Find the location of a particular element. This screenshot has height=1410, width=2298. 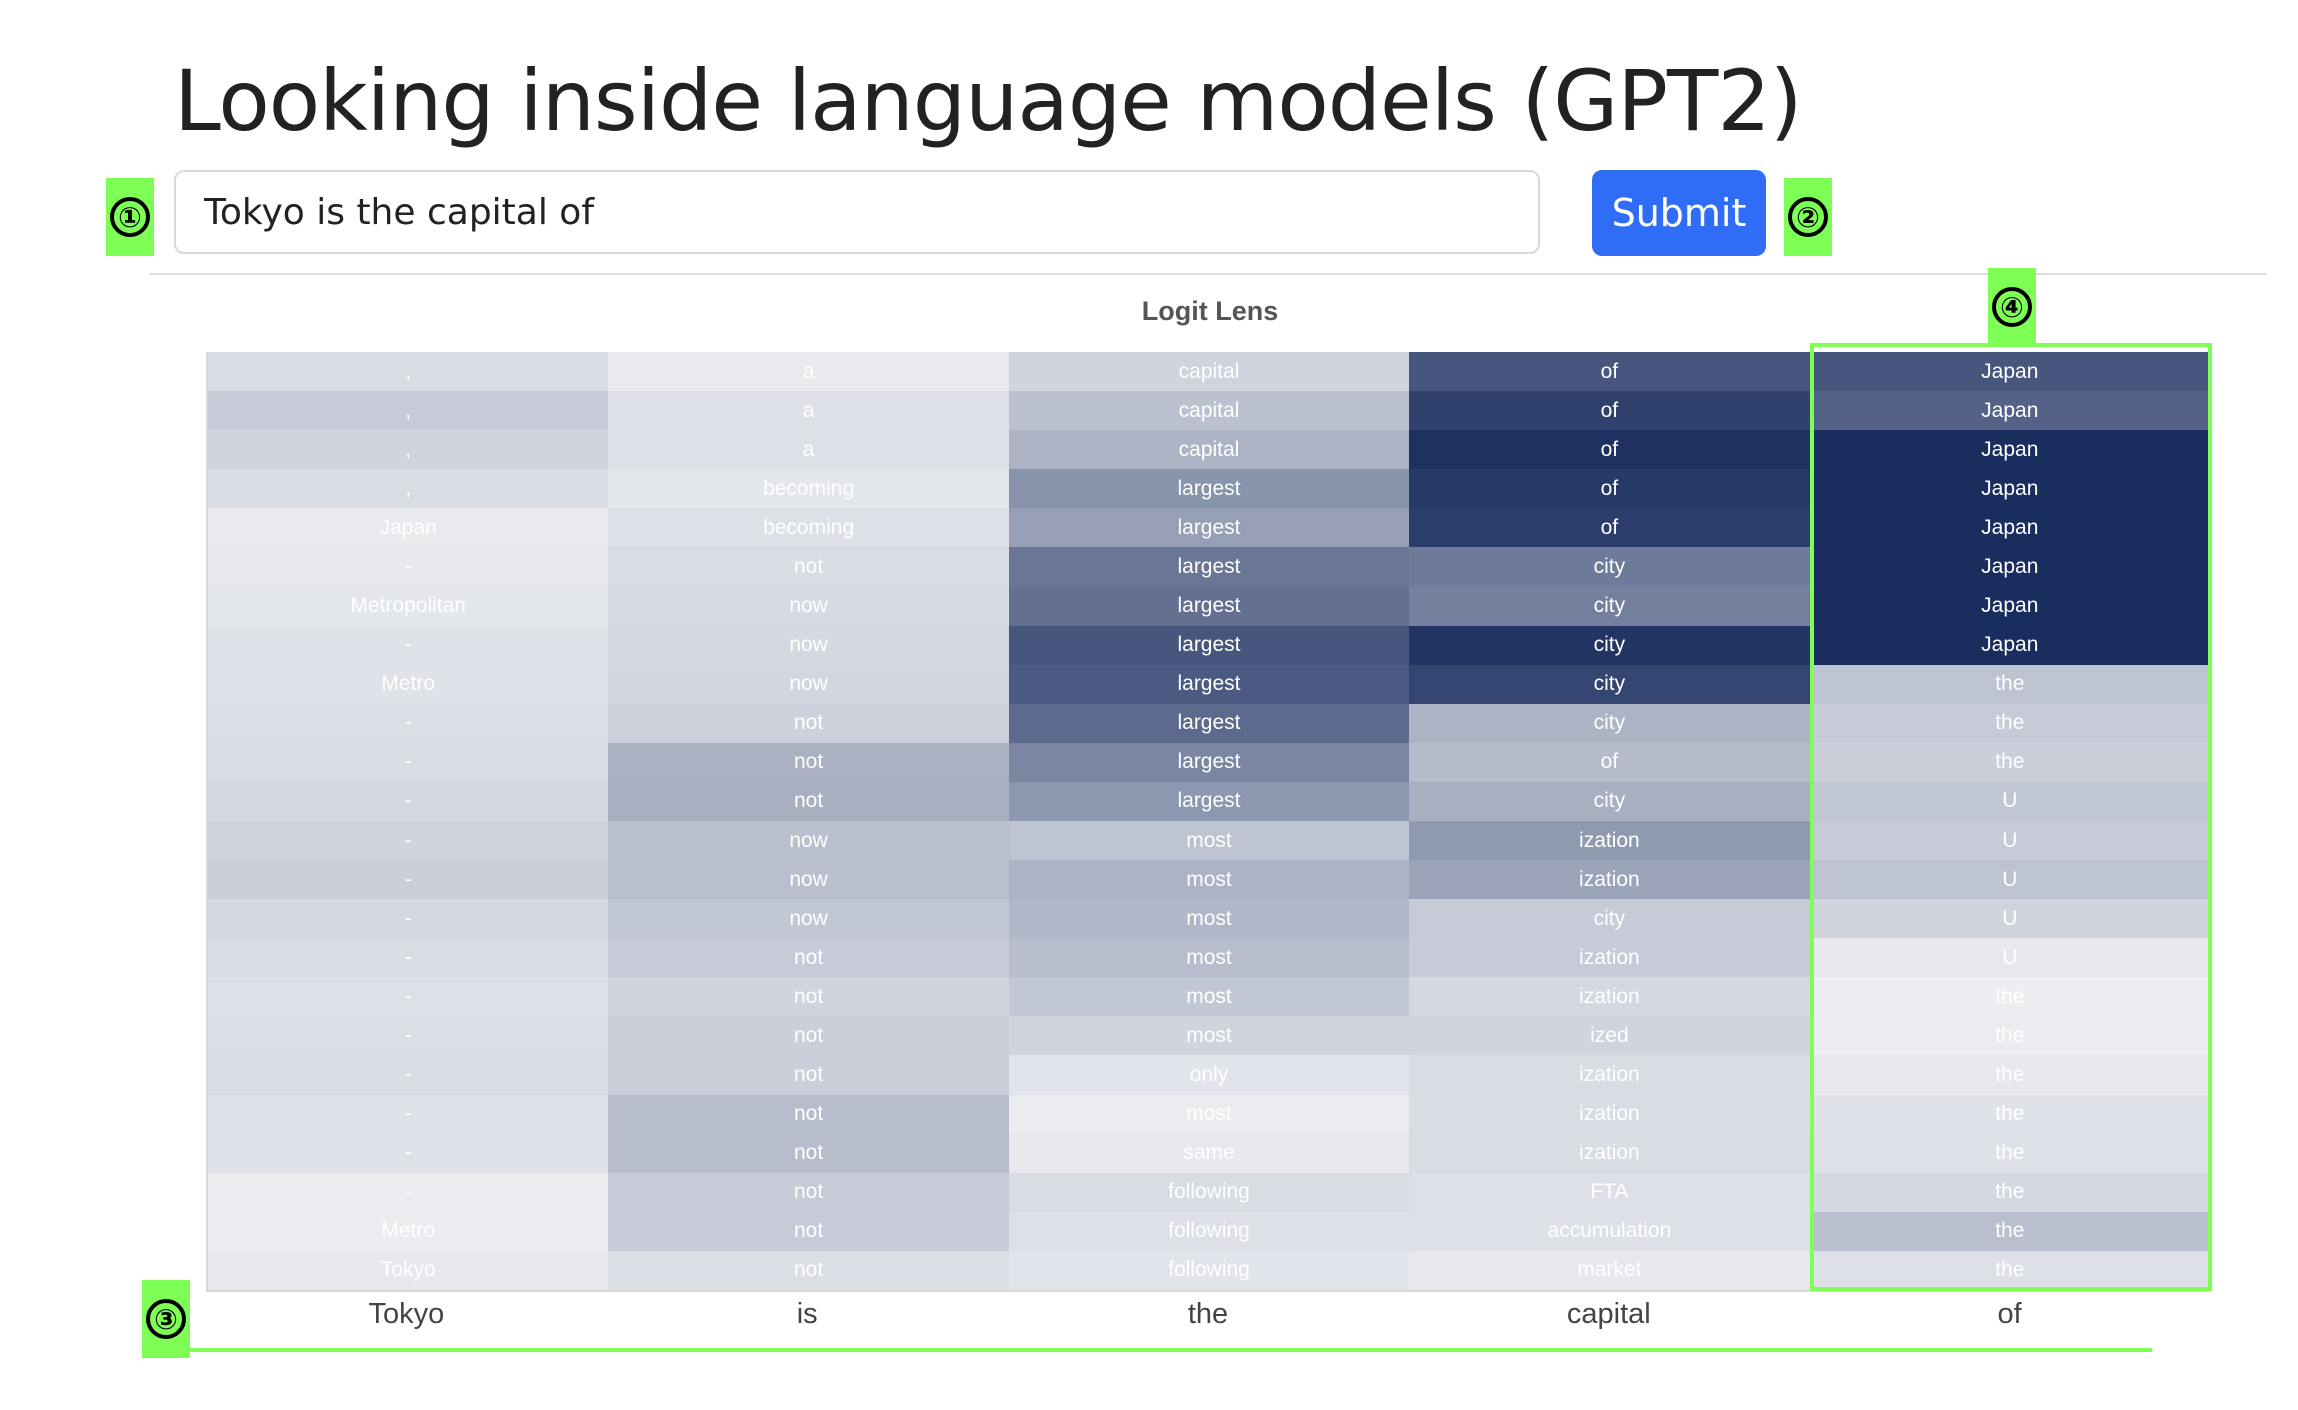

x-axis-label: the is located at coordinates (1208, 1314).